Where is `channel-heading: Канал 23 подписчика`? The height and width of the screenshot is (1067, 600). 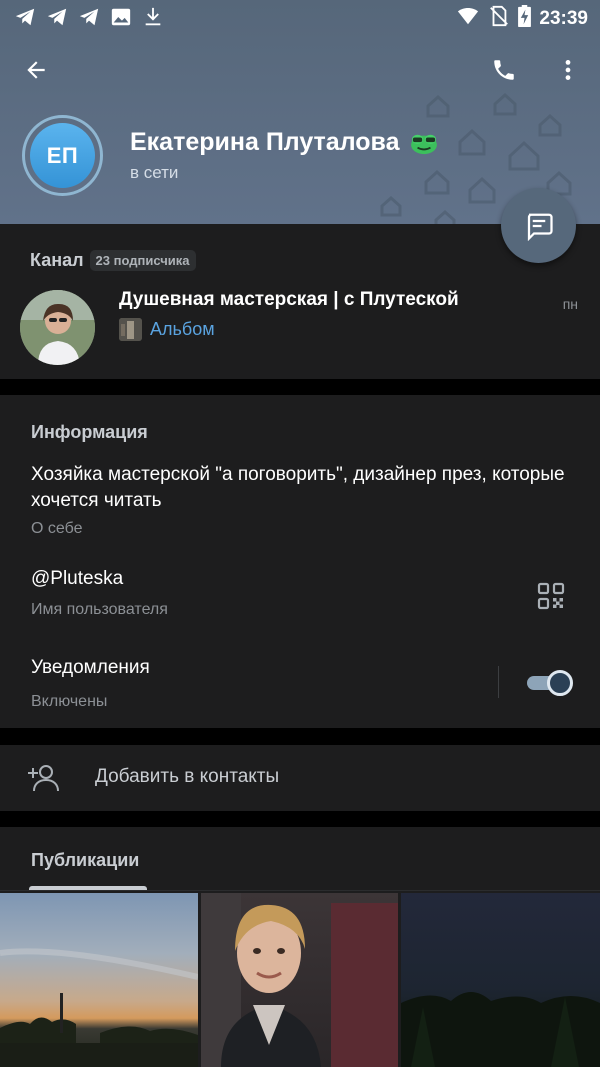
channel-heading: Канал 23 подписчика is located at coordinates (113, 260).